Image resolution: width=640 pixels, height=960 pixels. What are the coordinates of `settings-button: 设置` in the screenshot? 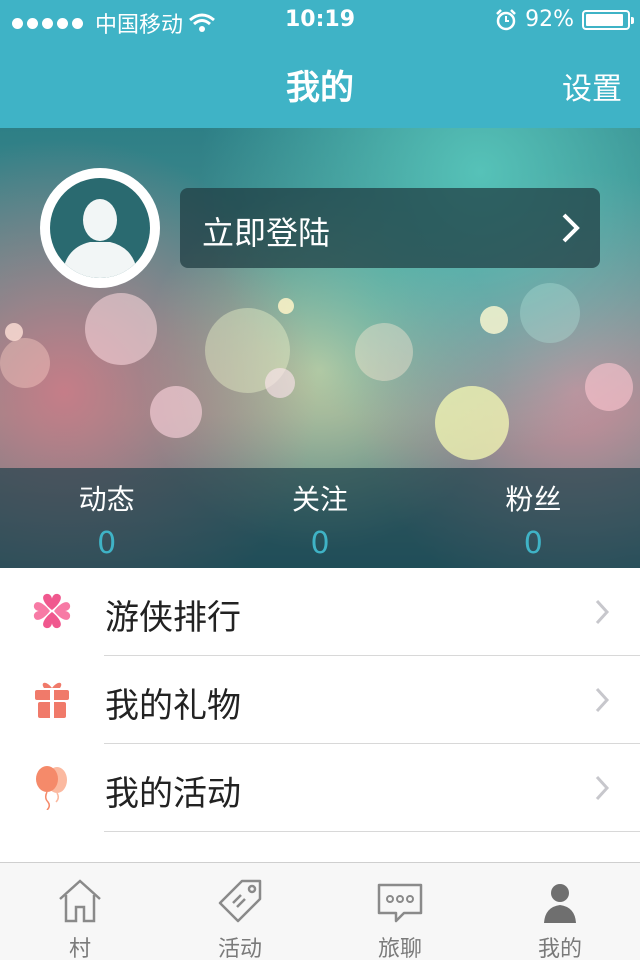 It's located at (592, 86).